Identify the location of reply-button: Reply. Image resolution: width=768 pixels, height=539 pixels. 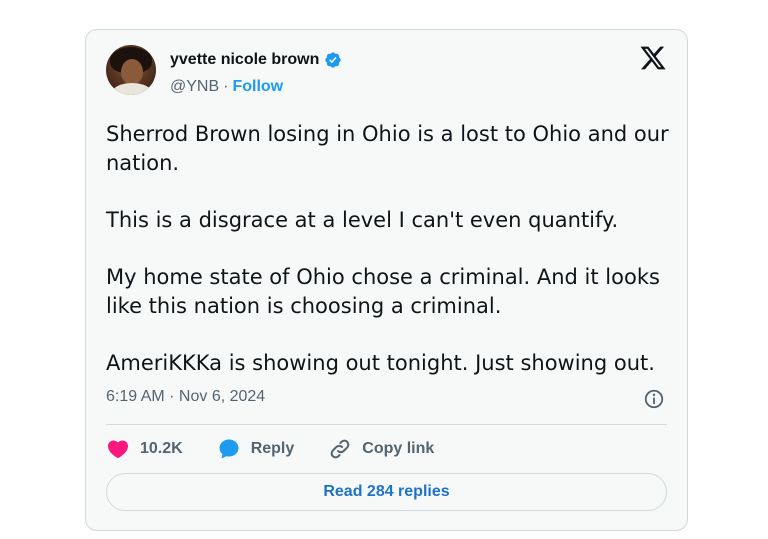
(256, 449).